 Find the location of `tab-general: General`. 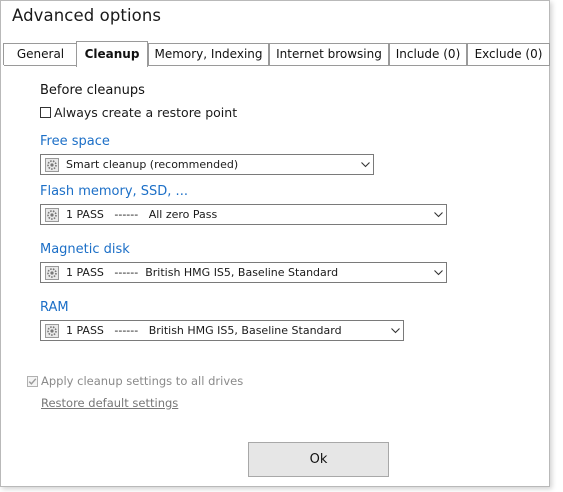

tab-general: General is located at coordinates (40, 54).